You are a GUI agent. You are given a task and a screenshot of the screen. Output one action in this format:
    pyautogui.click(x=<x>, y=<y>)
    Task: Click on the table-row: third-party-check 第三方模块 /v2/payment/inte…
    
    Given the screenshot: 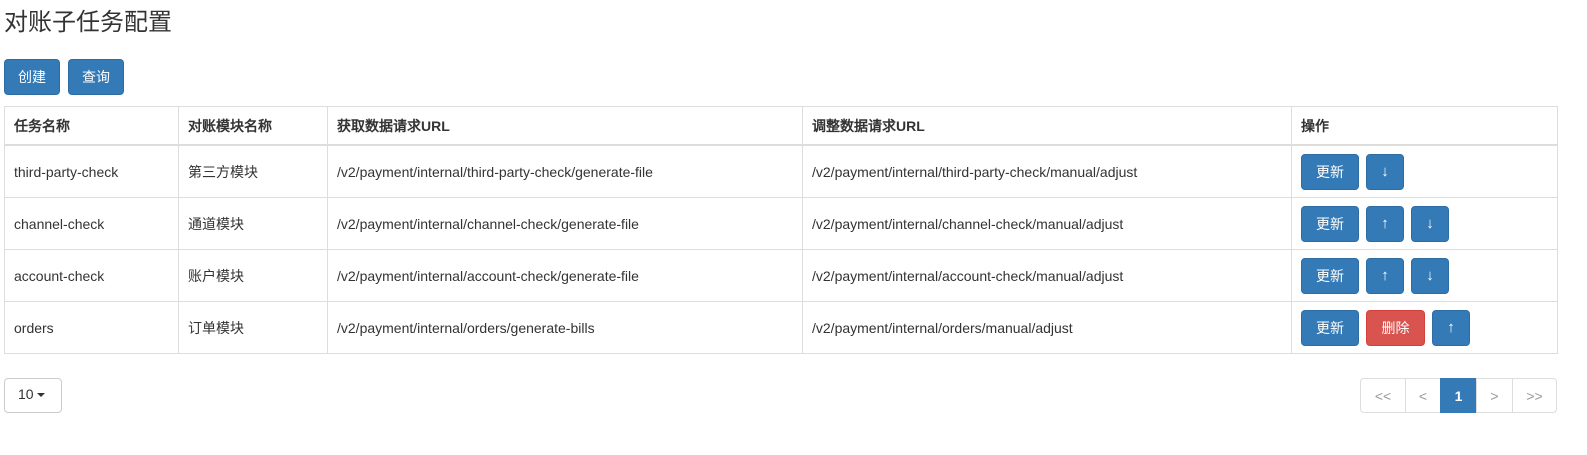 What is the action you would take?
    pyautogui.click(x=781, y=171)
    